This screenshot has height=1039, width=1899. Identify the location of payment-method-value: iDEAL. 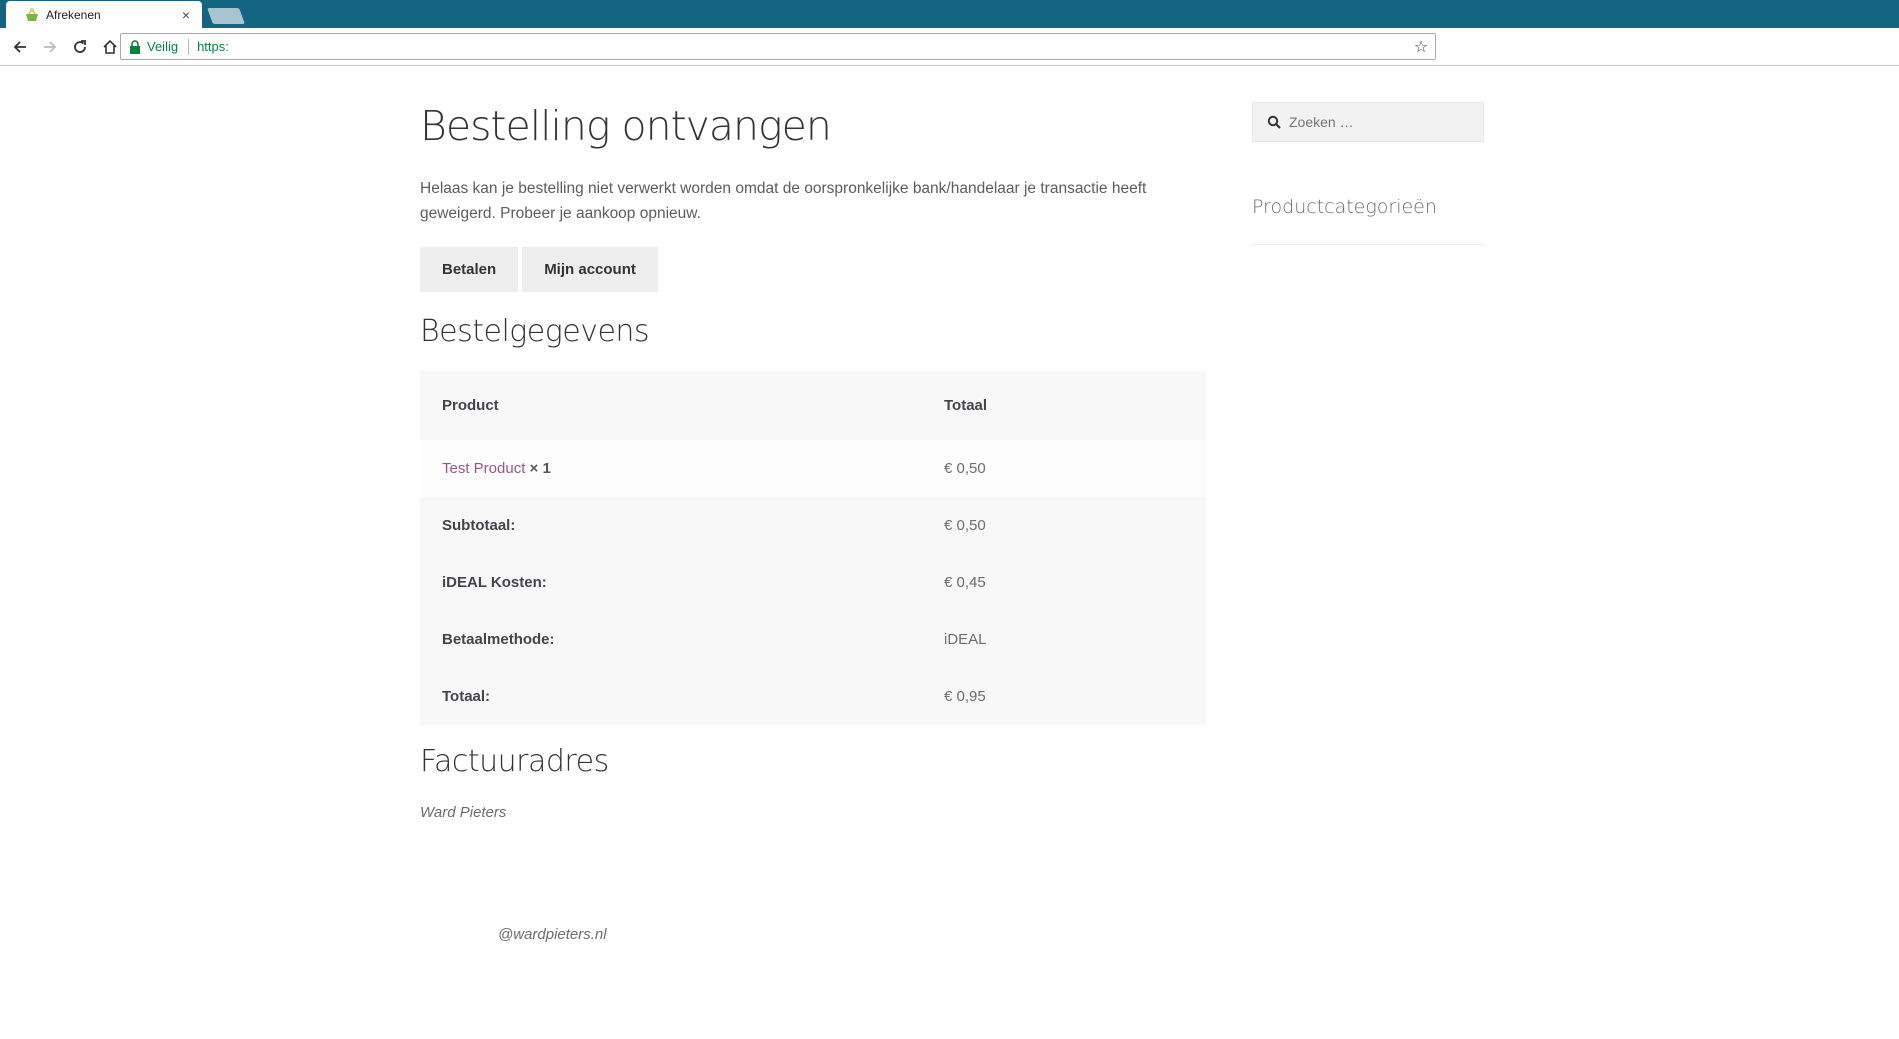
(965, 639).